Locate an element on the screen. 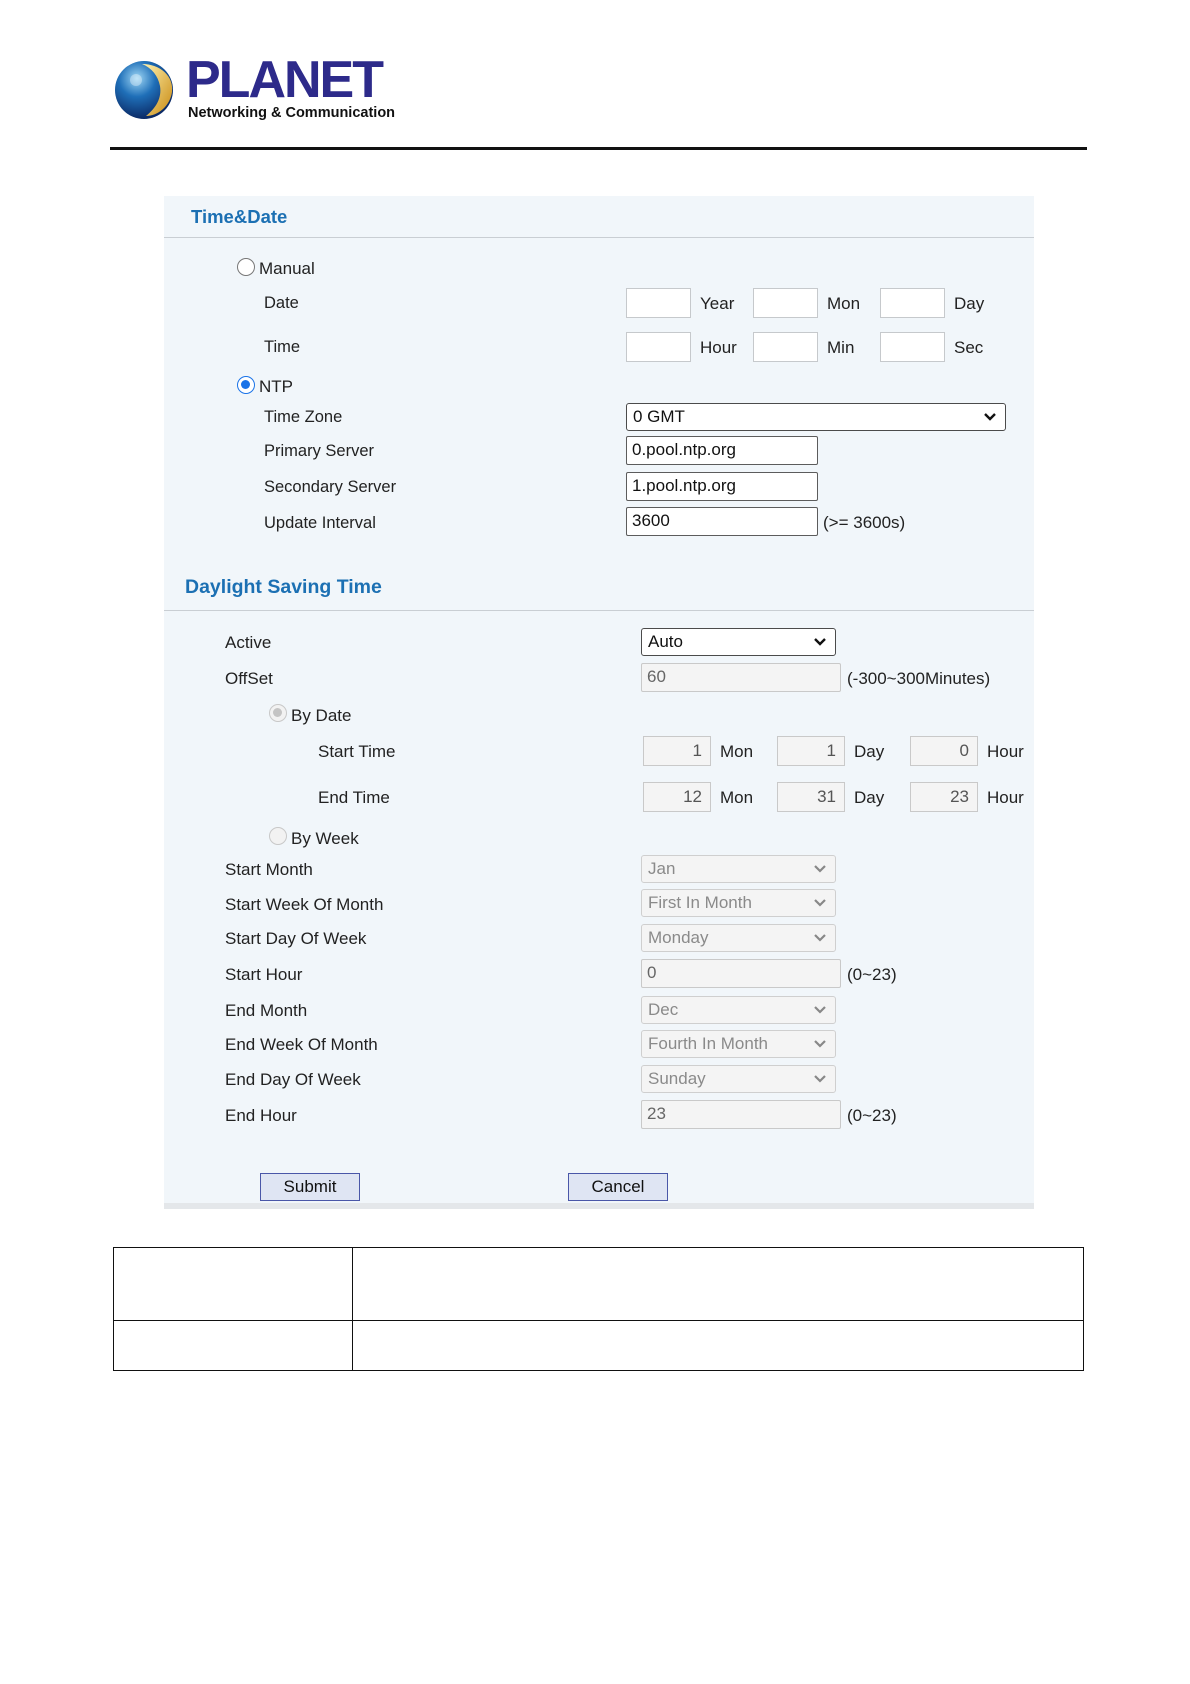 This screenshot has height=1684, width=1190. by-week-radio is located at coordinates (278, 836).